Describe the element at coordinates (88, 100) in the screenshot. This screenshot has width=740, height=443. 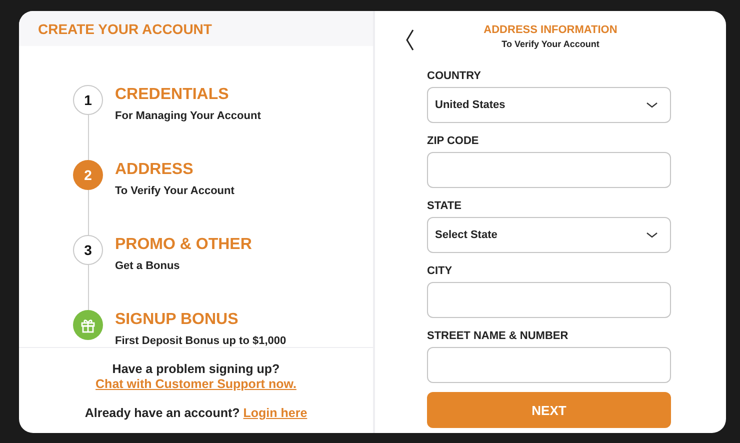
I see `step-number: 1` at that location.